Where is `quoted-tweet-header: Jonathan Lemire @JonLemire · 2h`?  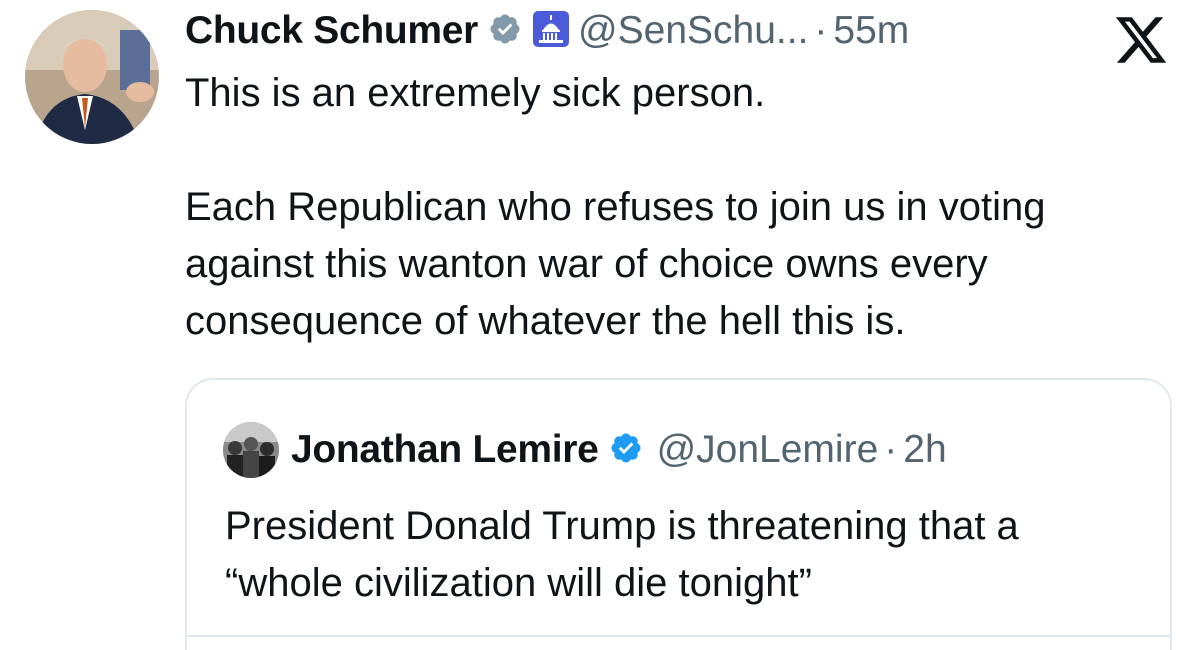 quoted-tweet-header: Jonathan Lemire @JonLemire · 2h is located at coordinates (585, 450).